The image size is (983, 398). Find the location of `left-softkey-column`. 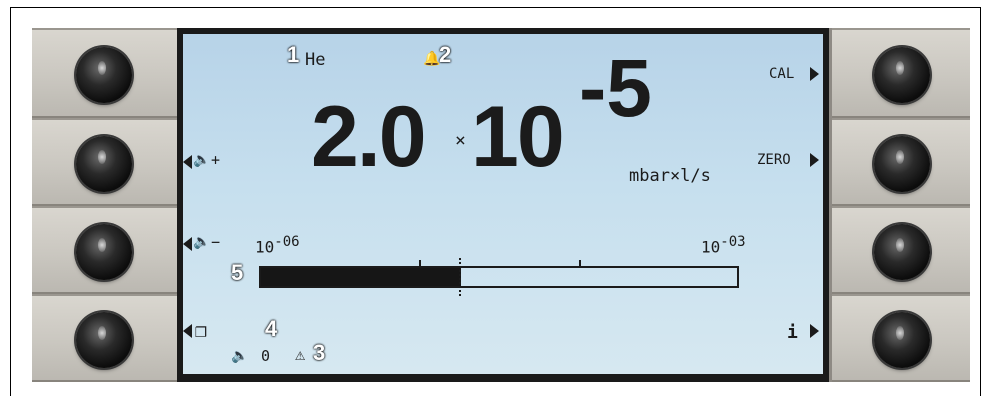

left-softkey-column is located at coordinates (106, 205).